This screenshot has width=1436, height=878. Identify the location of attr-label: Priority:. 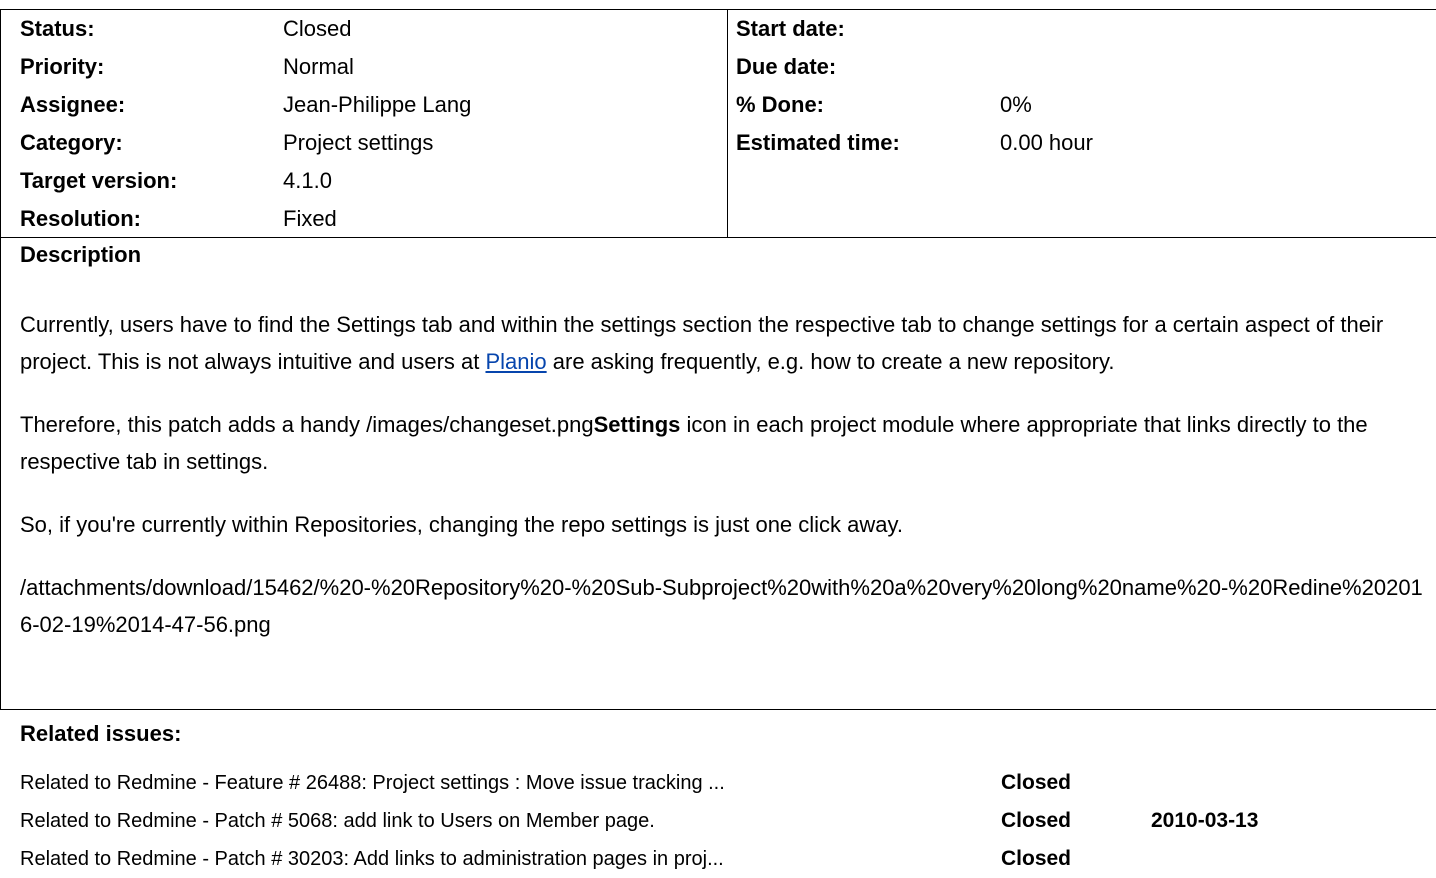
(62, 66).